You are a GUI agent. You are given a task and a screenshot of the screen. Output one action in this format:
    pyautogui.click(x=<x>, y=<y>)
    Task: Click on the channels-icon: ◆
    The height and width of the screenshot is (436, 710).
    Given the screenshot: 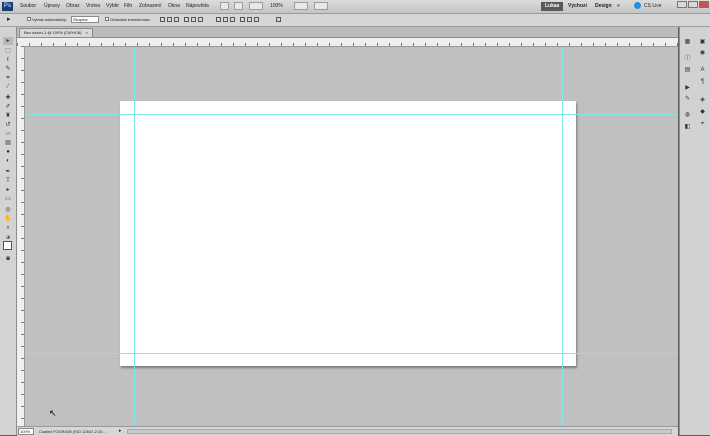 What is the action you would take?
    pyautogui.click(x=702, y=112)
    